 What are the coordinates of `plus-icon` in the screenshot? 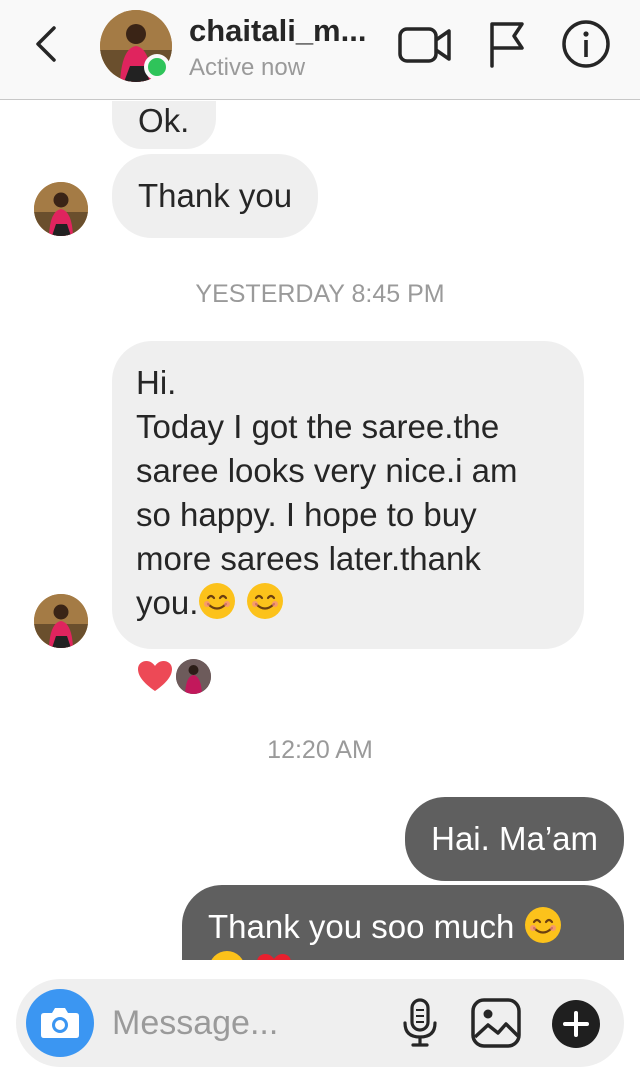 It's located at (576, 1024).